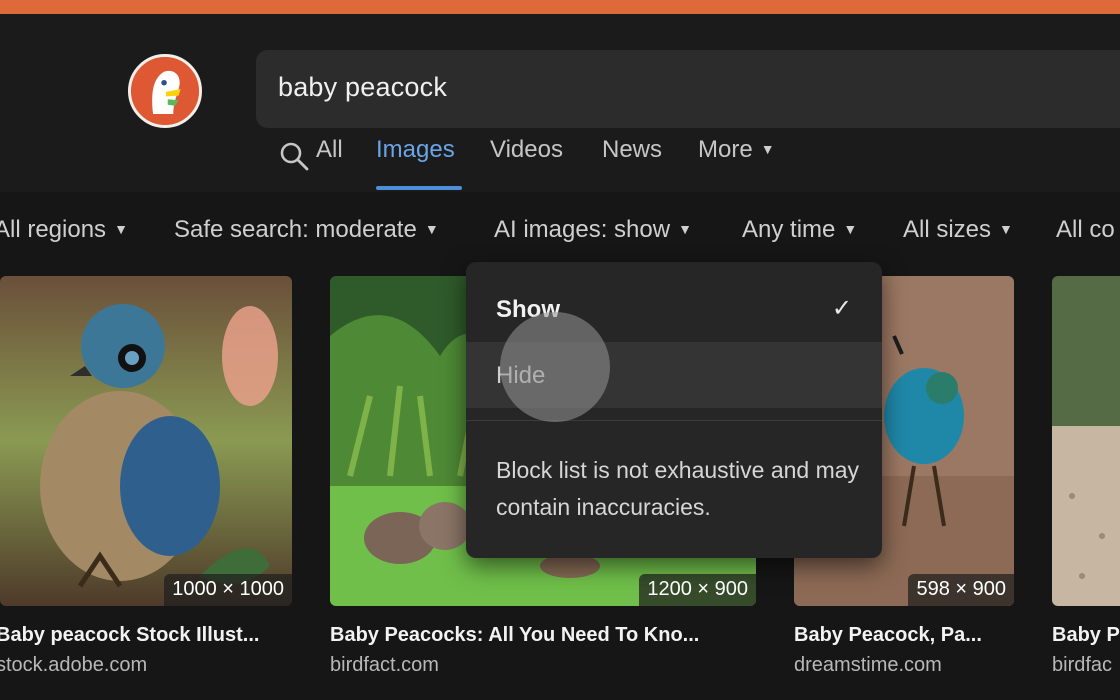 Image resolution: width=1120 pixels, height=700 pixels. What do you see at coordinates (329, 150) in the screenshot?
I see `tab-all: All` at bounding box center [329, 150].